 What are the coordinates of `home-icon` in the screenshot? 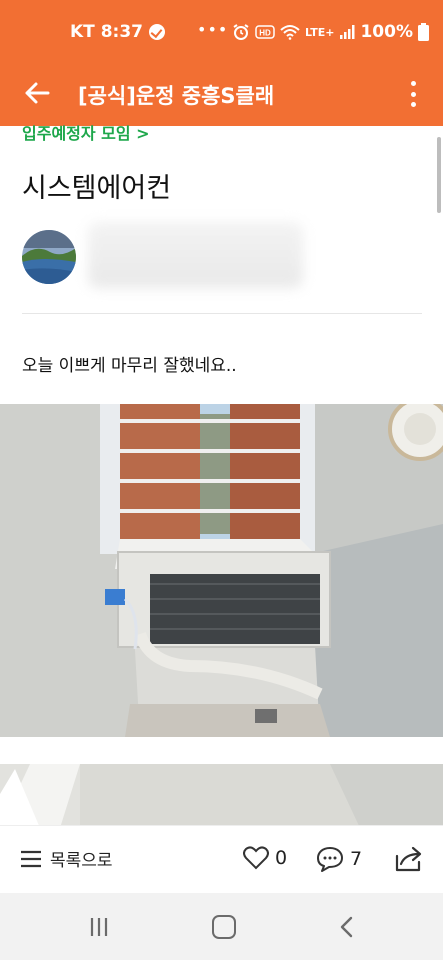 It's located at (224, 927).